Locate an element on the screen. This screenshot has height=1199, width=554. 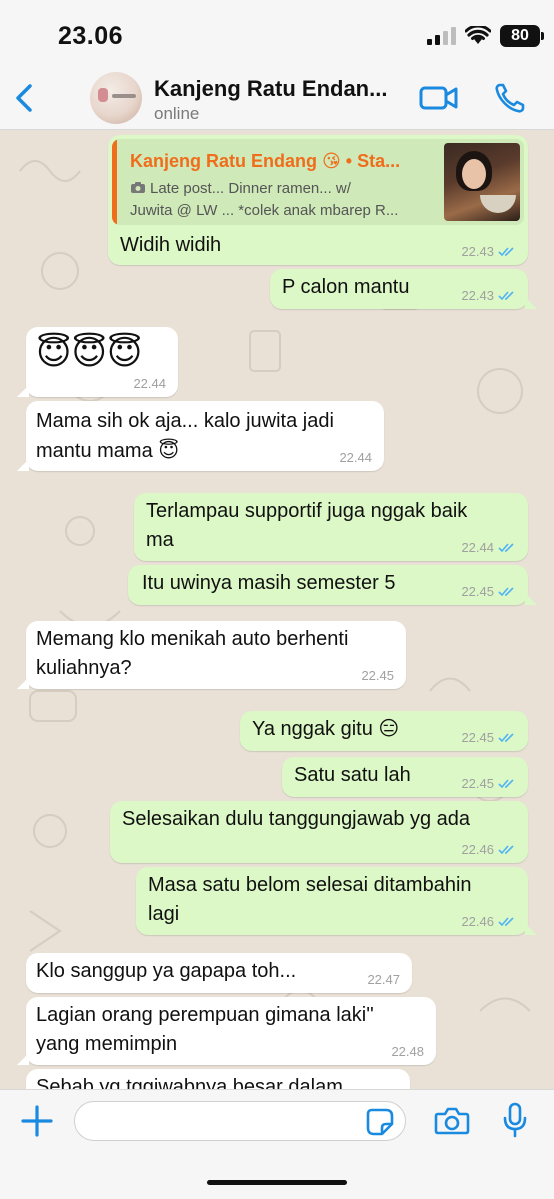
status-icons: 80 is located at coordinates (485, 36).